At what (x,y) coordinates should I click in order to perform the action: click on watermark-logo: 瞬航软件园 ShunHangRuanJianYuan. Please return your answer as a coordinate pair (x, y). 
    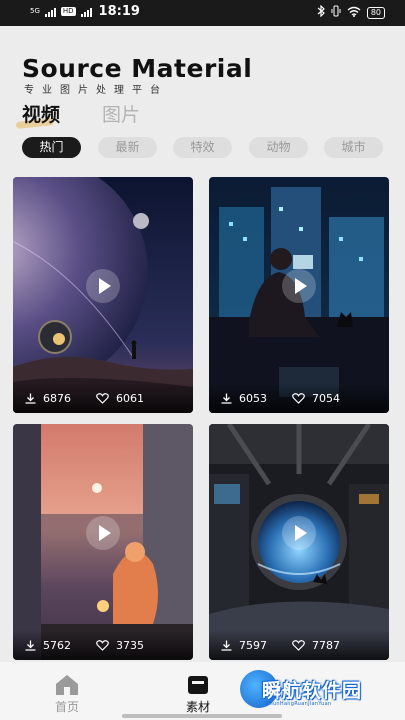
    Looking at the image, I should click on (308, 690).